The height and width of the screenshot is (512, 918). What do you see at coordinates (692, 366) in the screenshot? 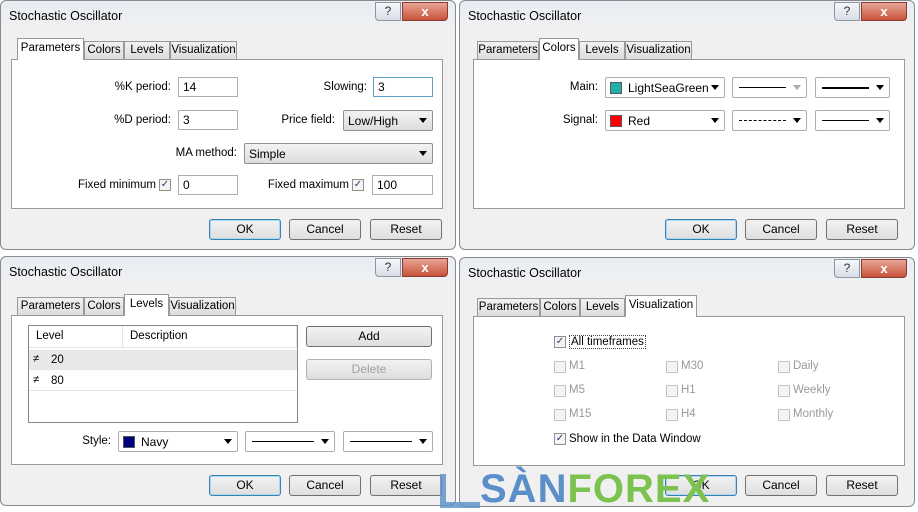
I see `timeframe-label: M30` at bounding box center [692, 366].